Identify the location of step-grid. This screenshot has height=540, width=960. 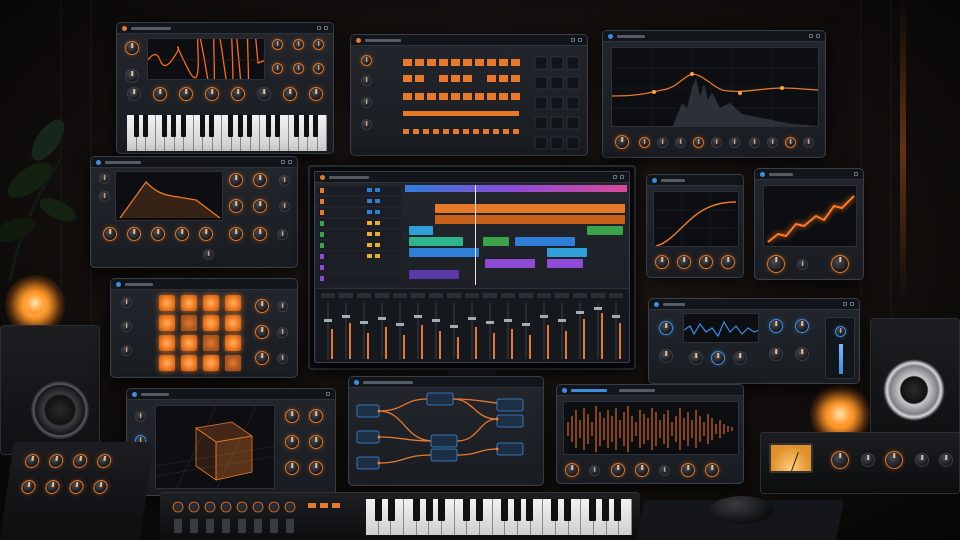
(464, 99).